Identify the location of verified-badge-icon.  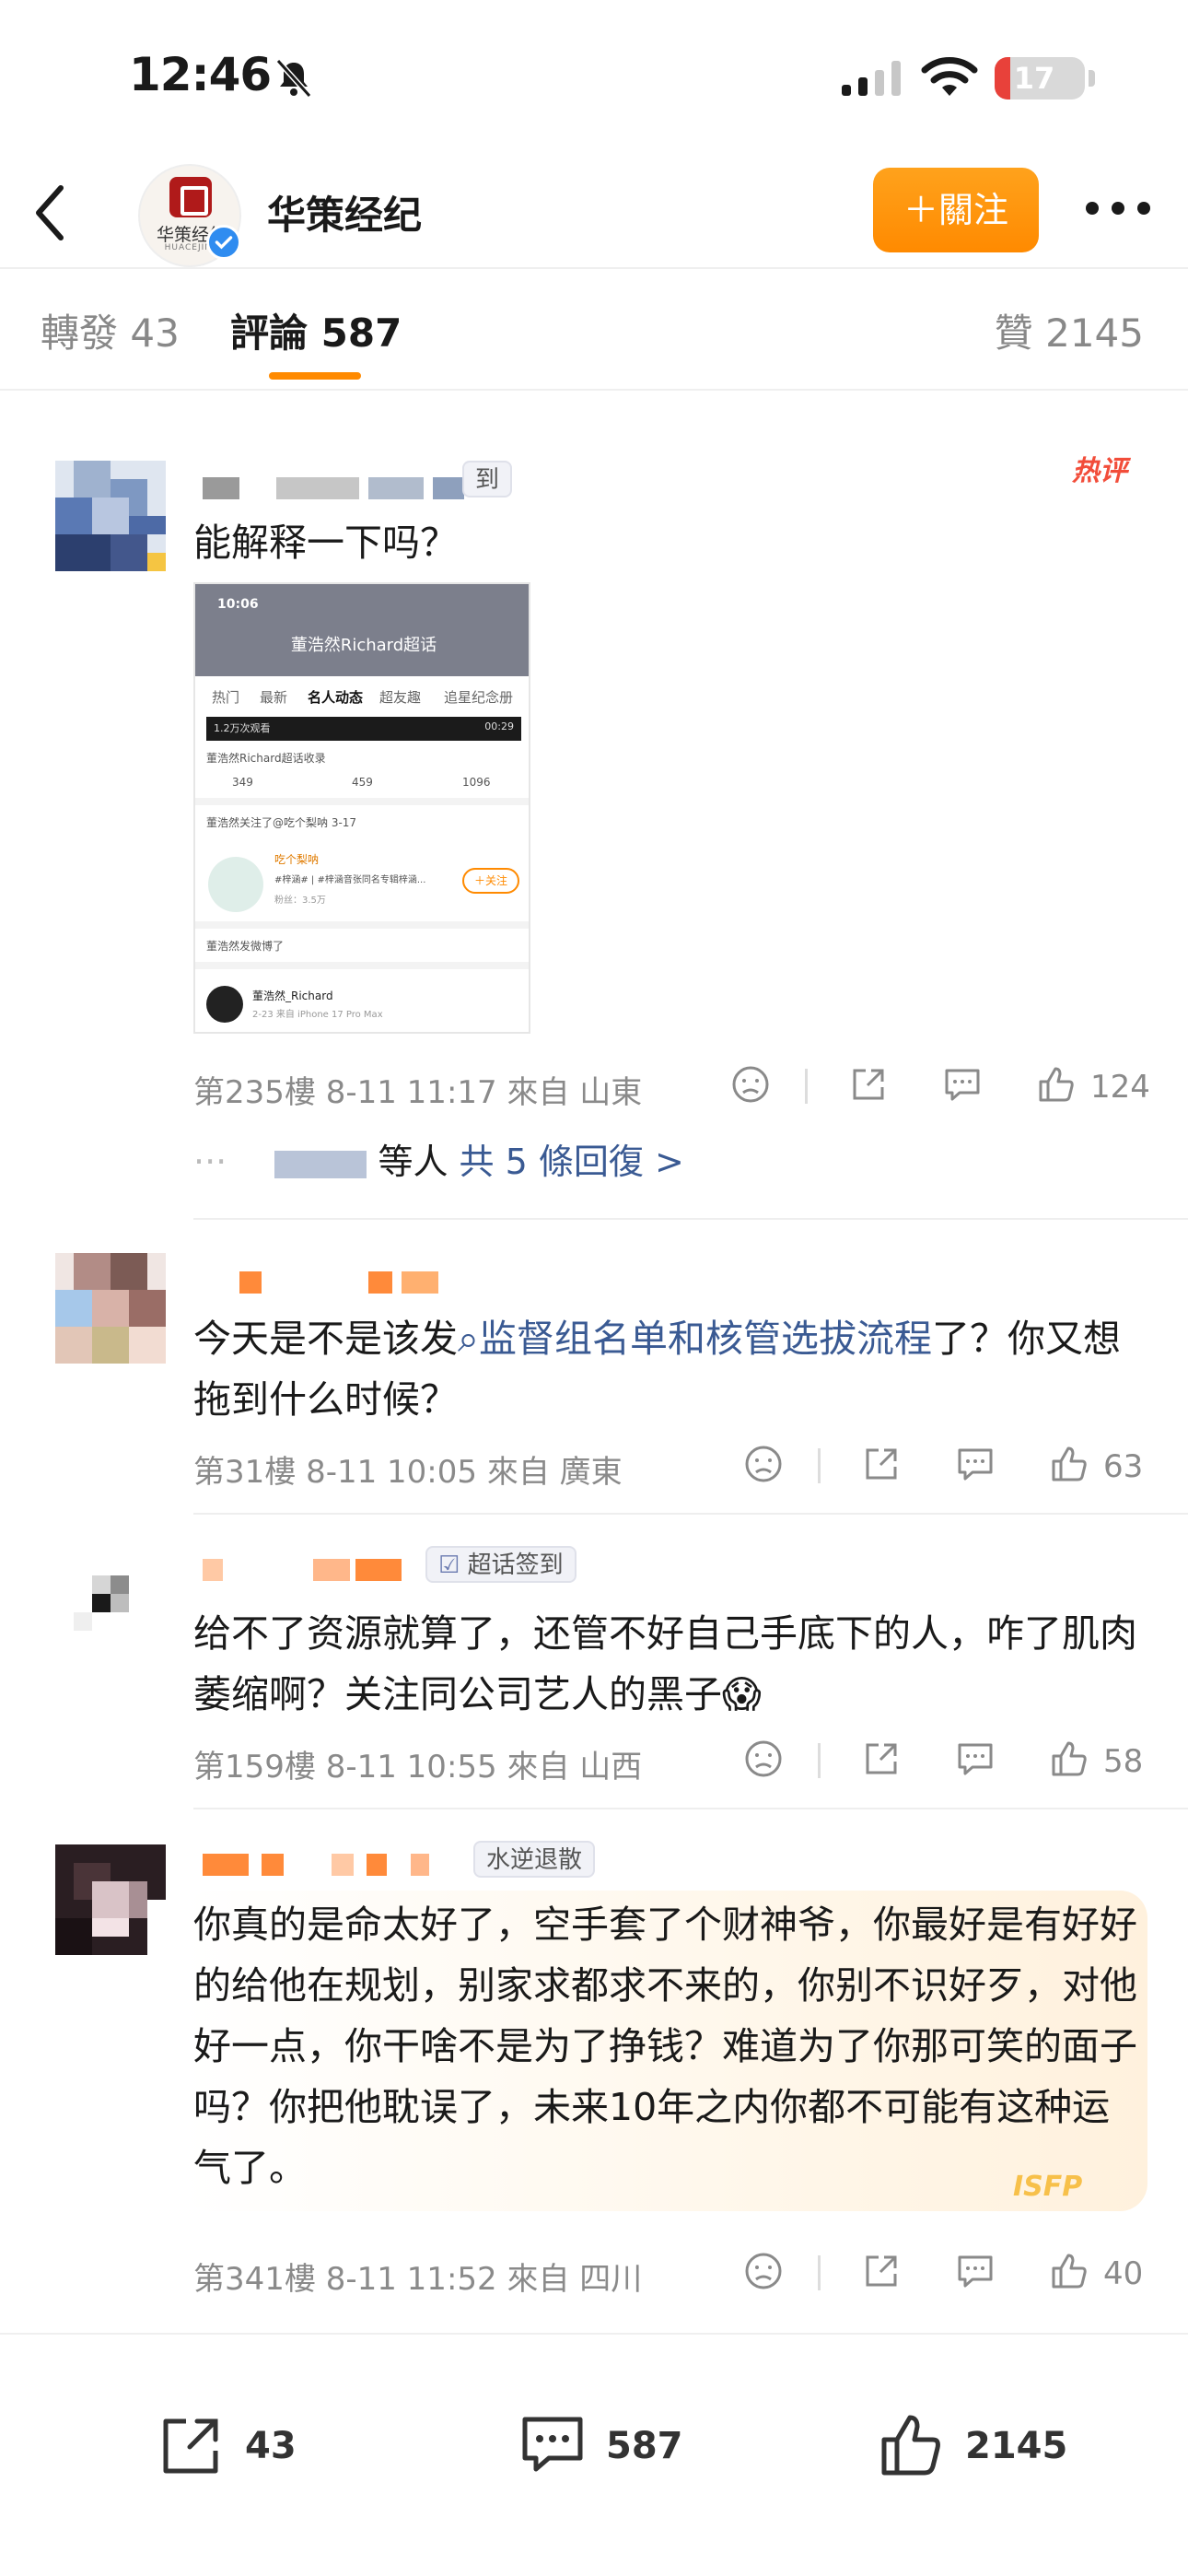
(223, 243).